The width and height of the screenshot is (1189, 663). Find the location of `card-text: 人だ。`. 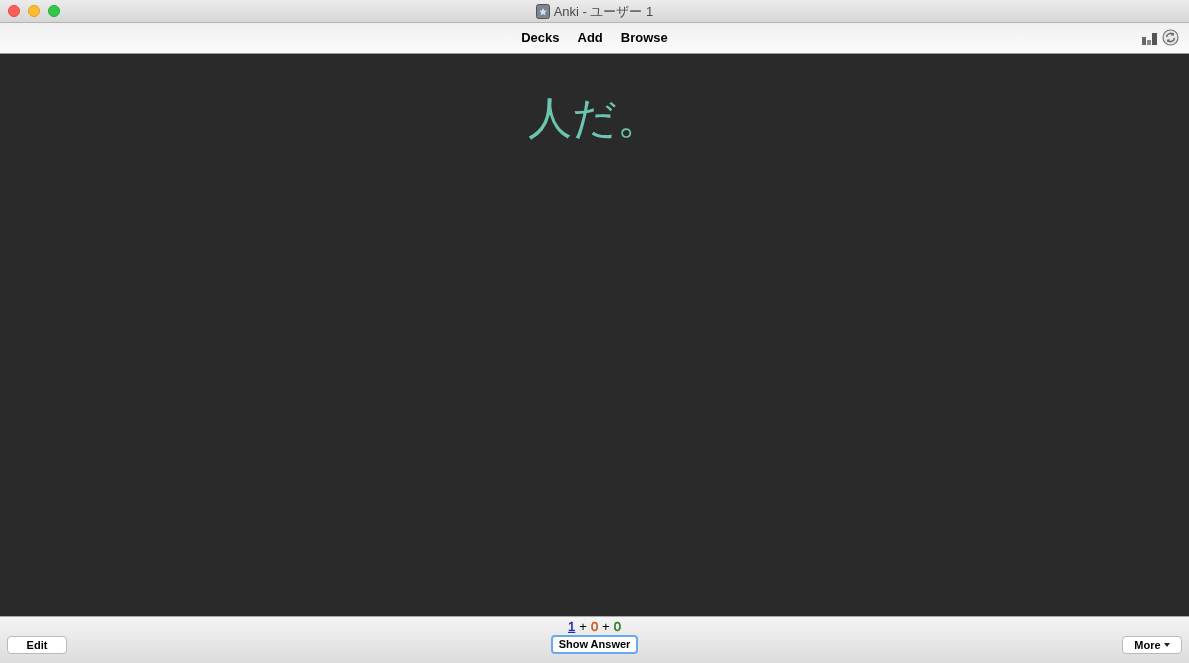

card-text: 人だ。 is located at coordinates (594, 118).